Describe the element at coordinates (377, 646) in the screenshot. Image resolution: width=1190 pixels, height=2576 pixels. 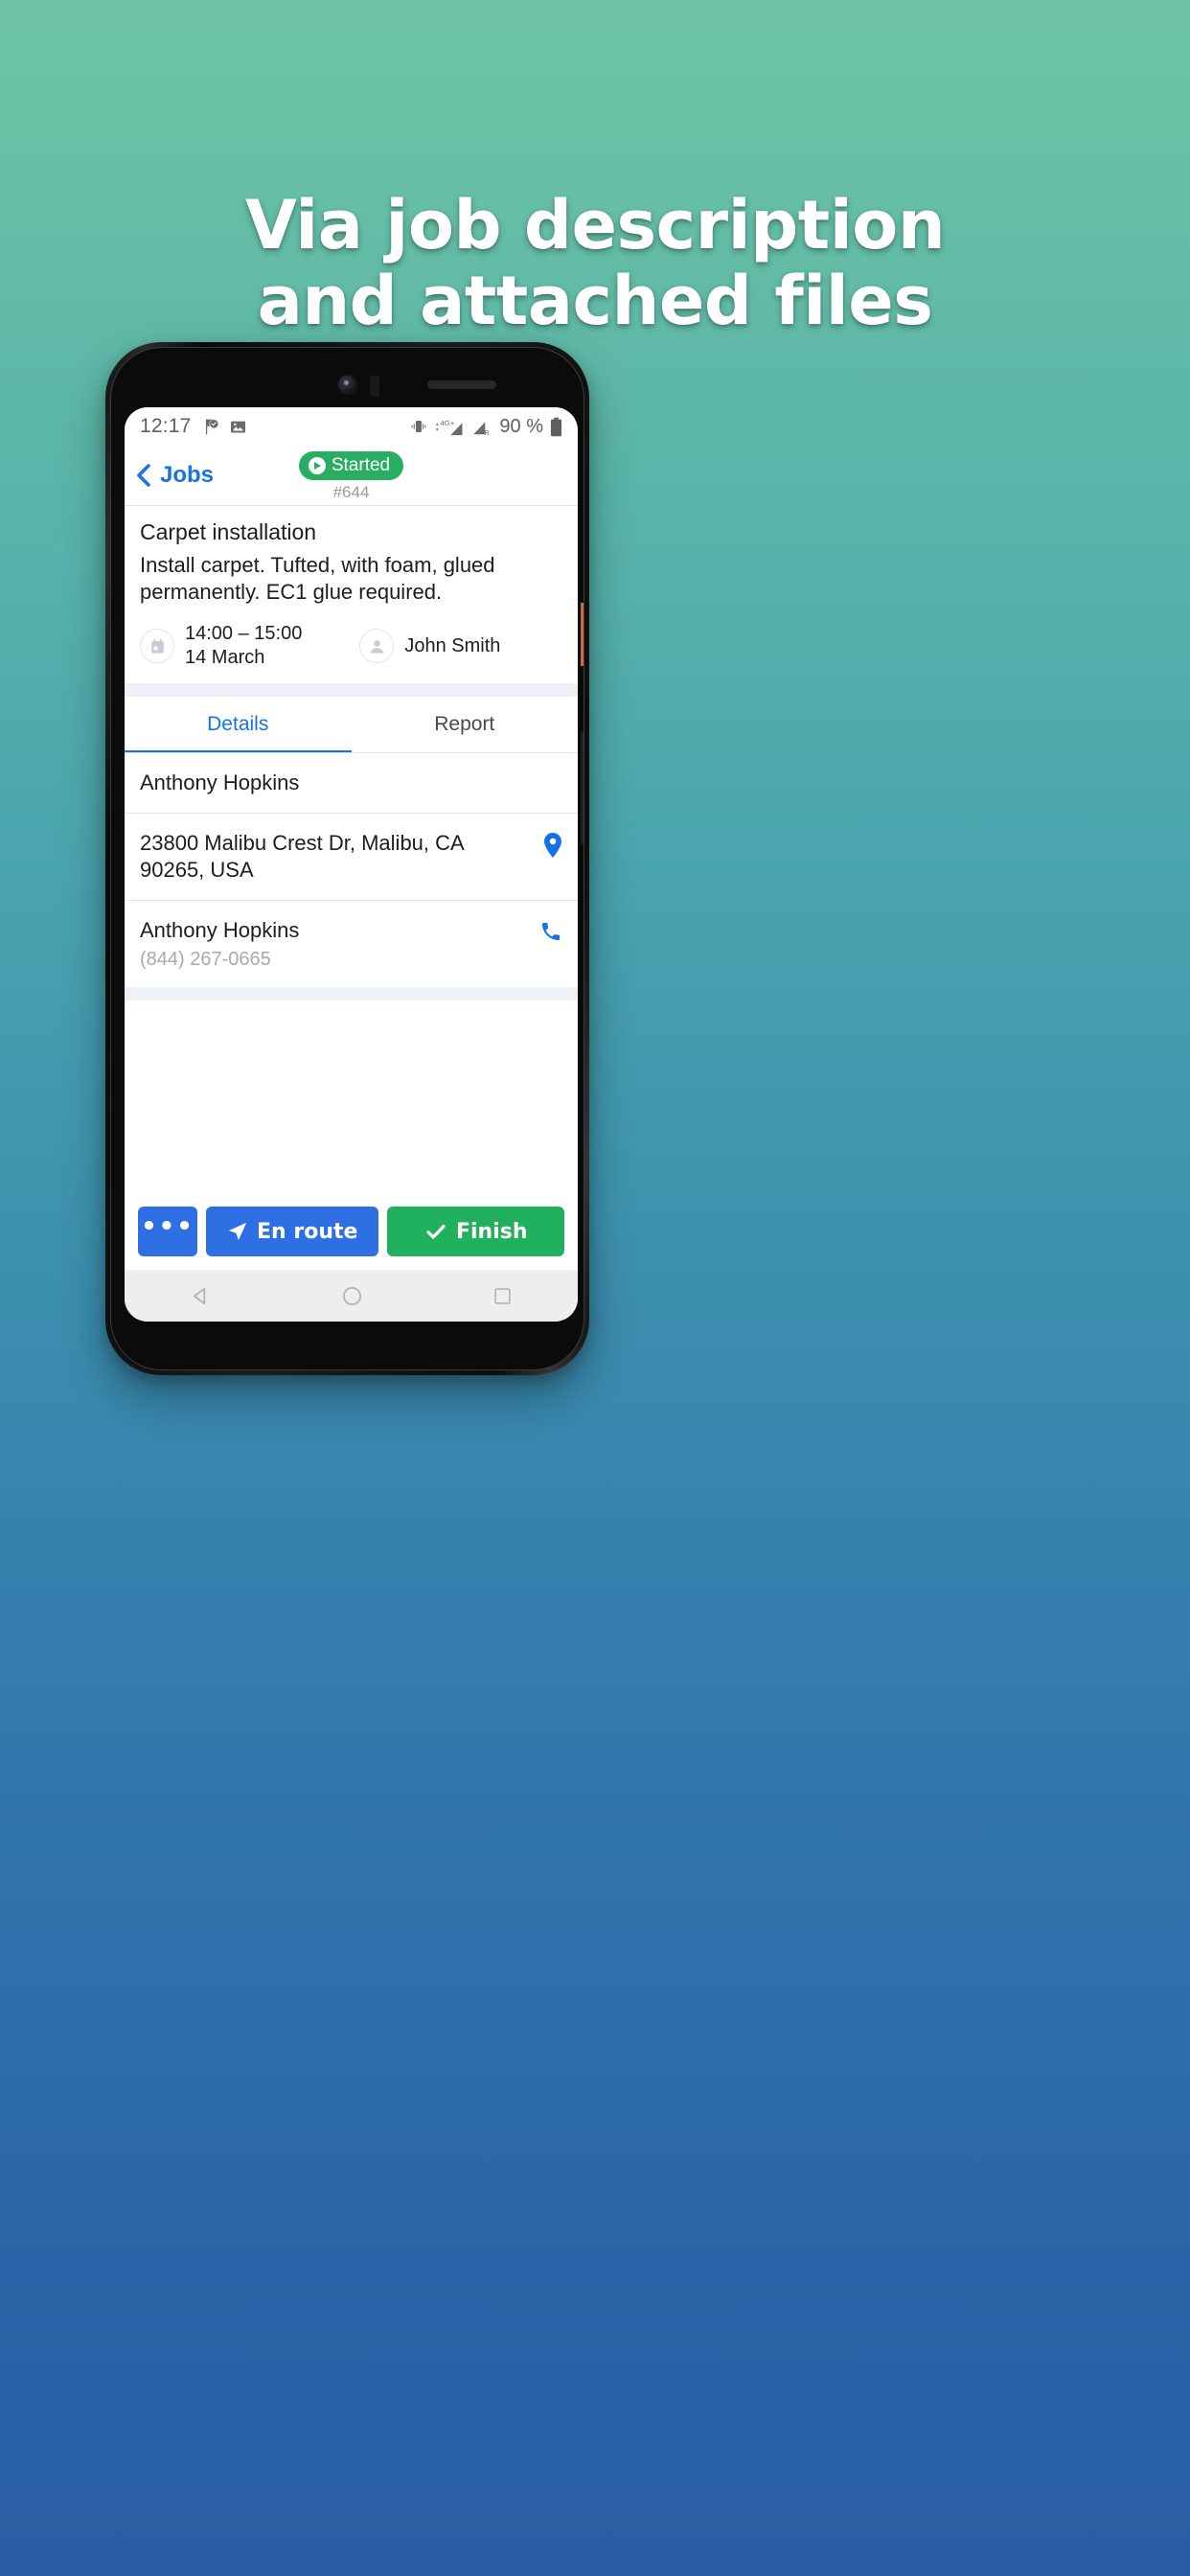
I see `avatar` at that location.